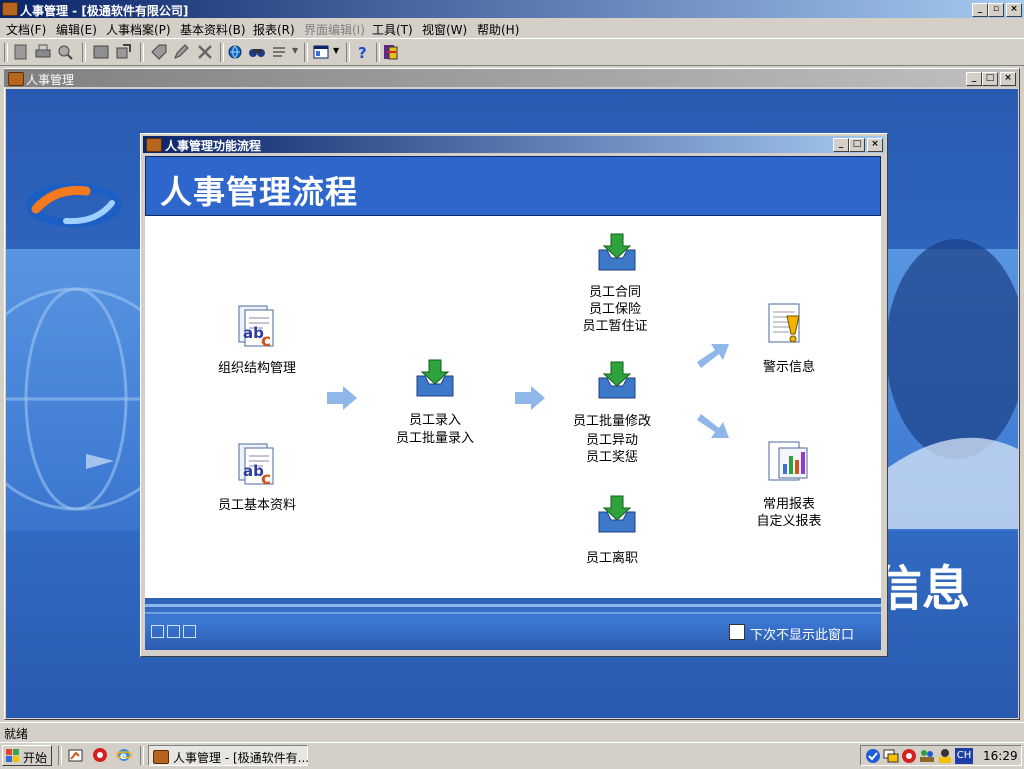 The image size is (1024, 769). I want to click on svg-text: e, so click(123, 756).